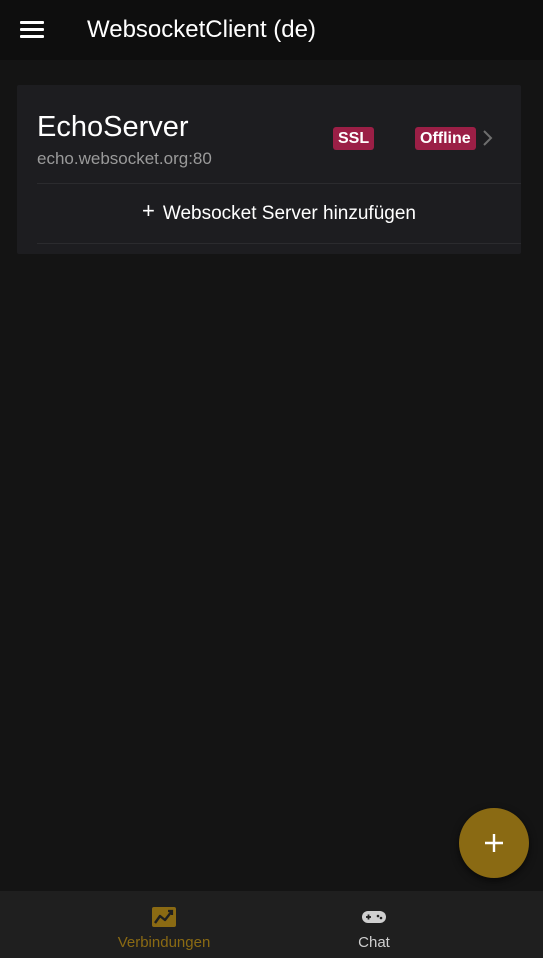 The image size is (543, 958). I want to click on tab-chat: Chat, so click(374, 924).